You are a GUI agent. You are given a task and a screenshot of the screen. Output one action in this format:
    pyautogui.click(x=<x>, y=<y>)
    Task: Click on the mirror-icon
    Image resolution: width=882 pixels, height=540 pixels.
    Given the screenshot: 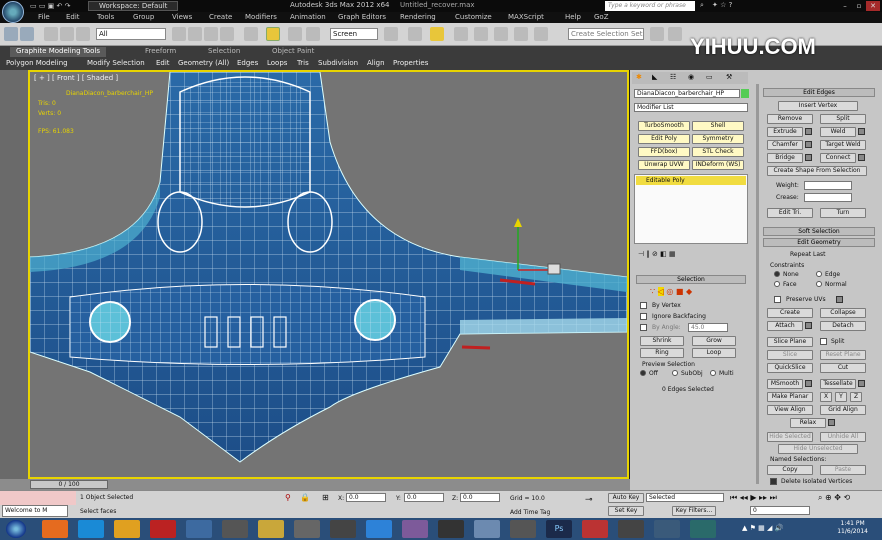 What is the action you would take?
    pyautogui.click(x=657, y=34)
    